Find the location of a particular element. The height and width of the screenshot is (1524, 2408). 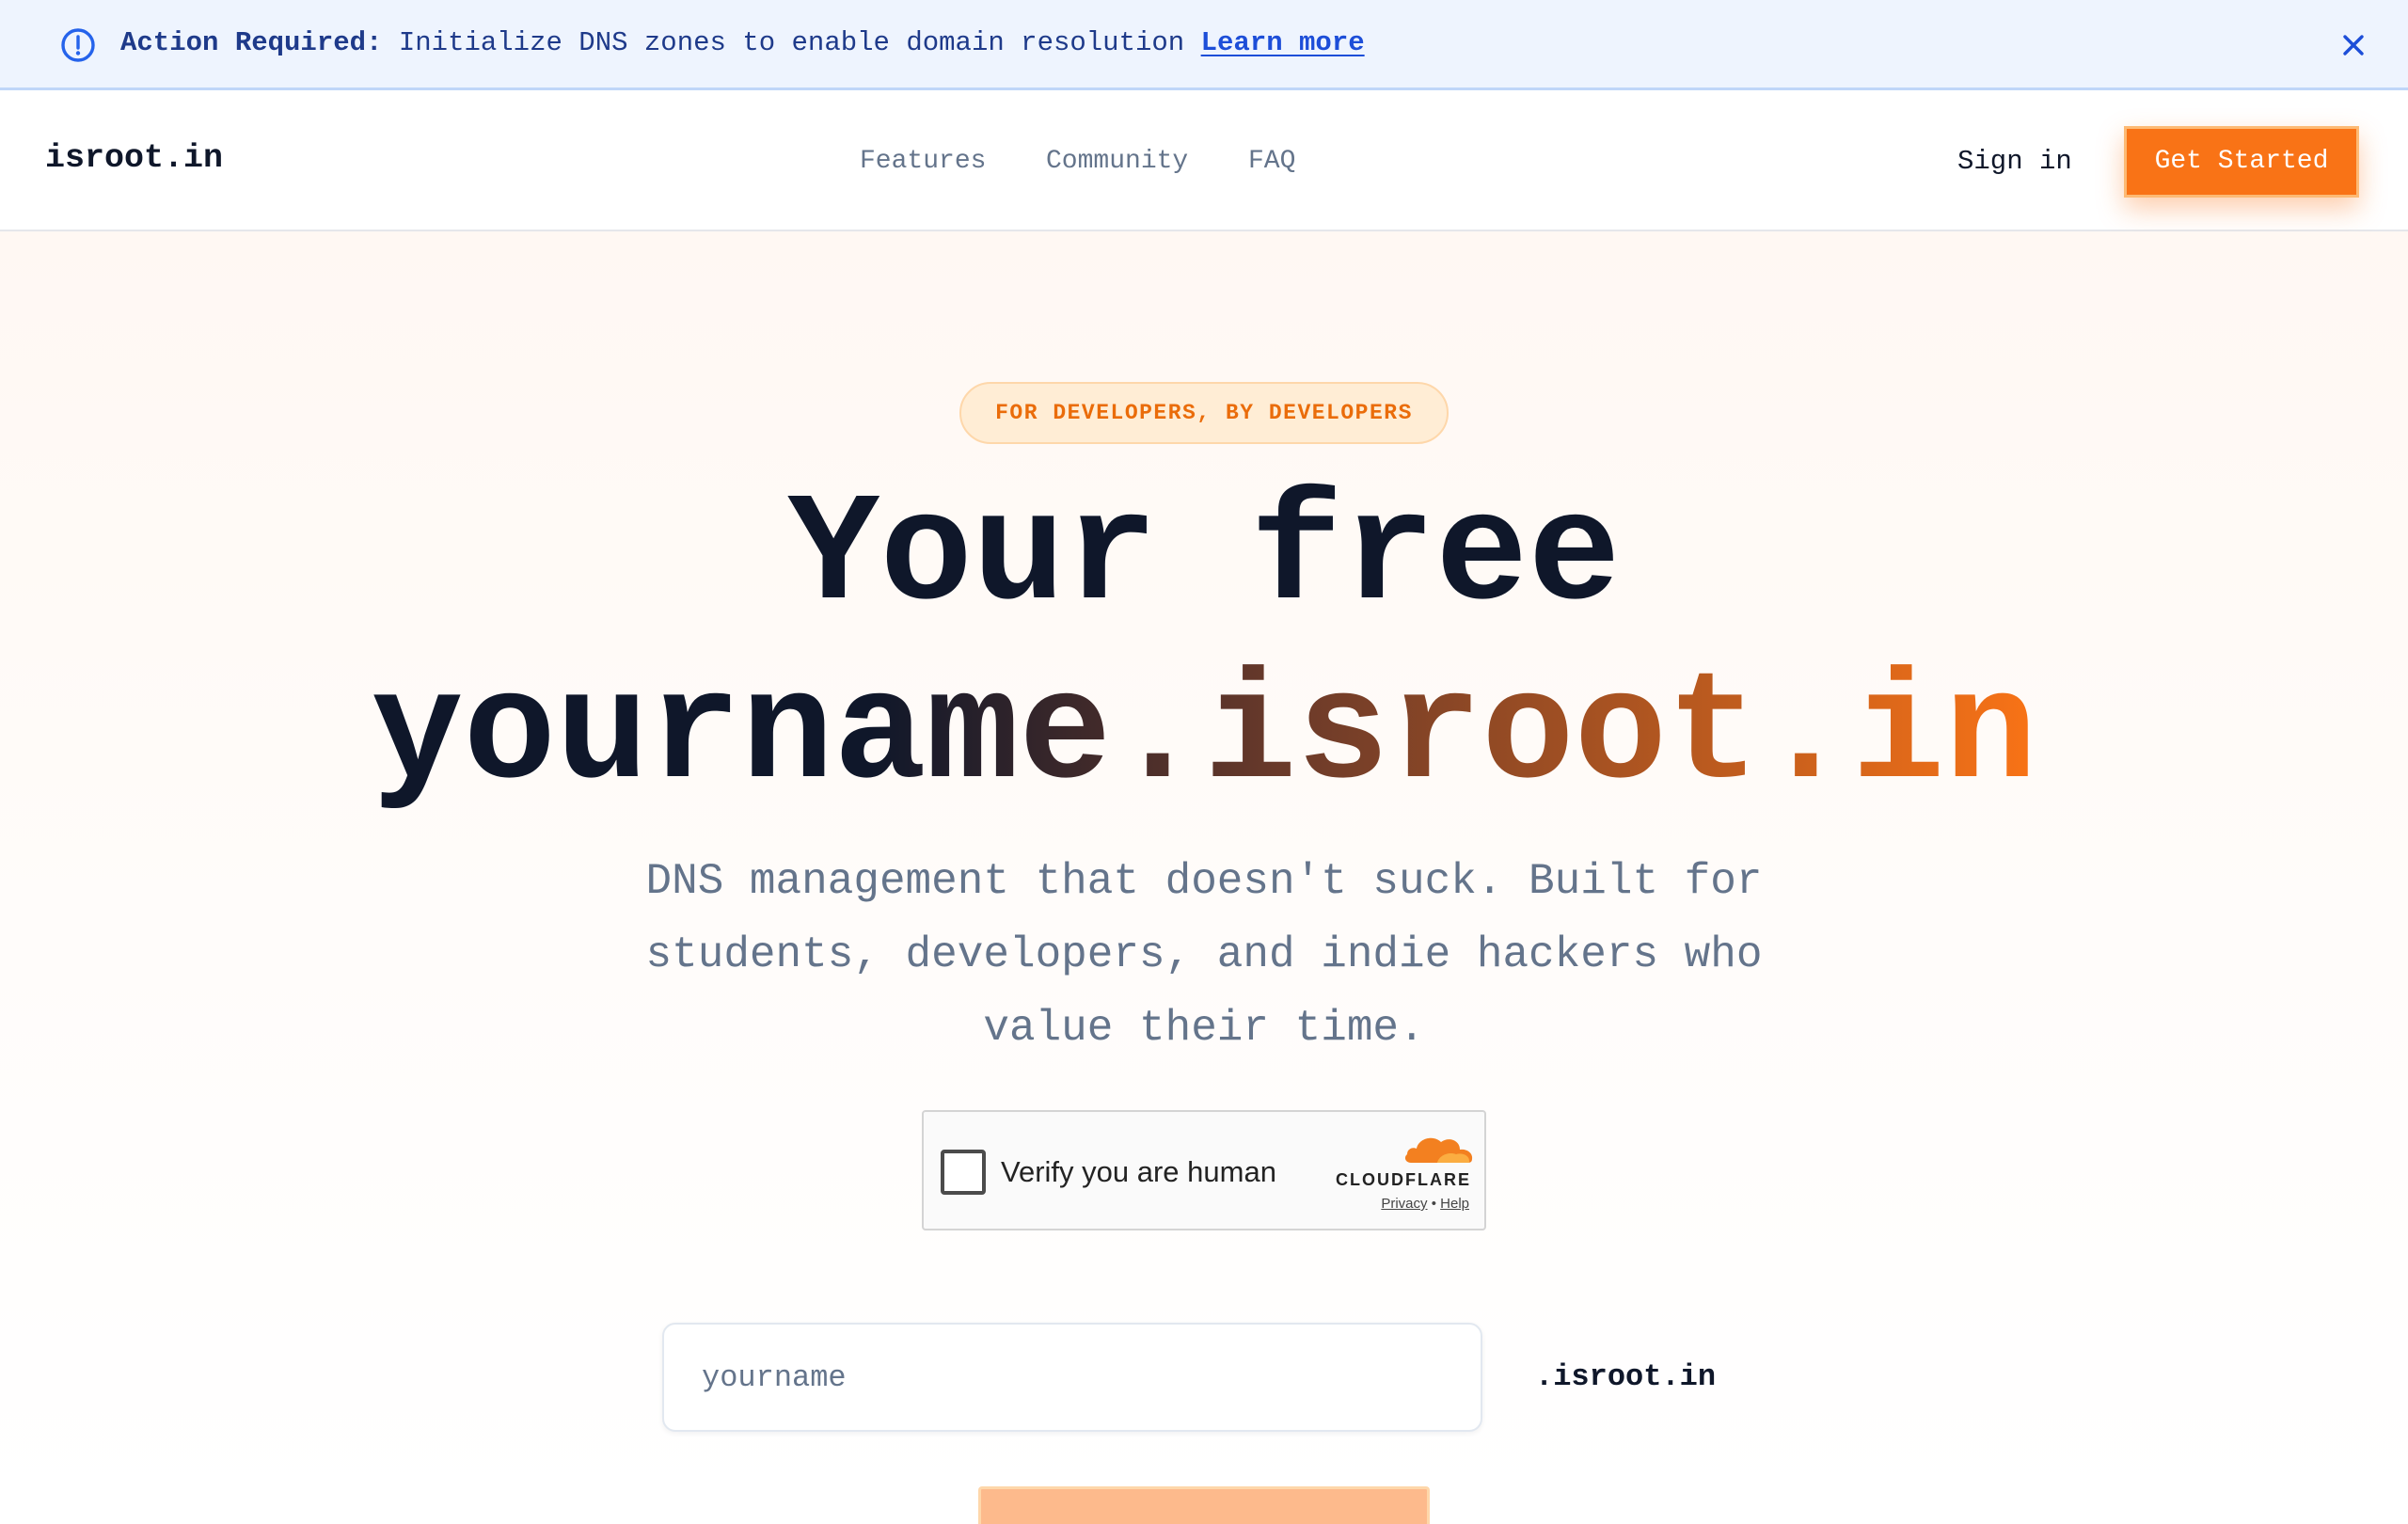

cloudflare-cloud-icon is located at coordinates (1439, 1150).